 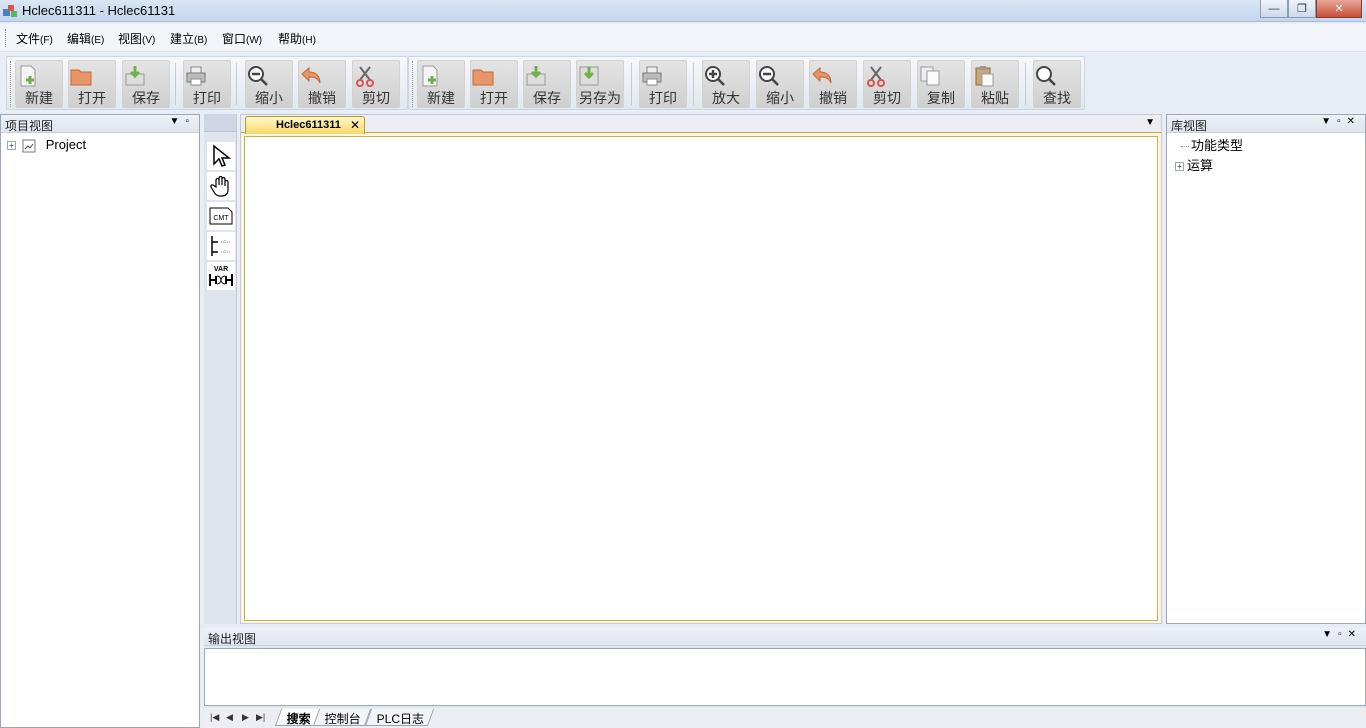 What do you see at coordinates (984, 76) in the screenshot?
I see `paste-icon` at bounding box center [984, 76].